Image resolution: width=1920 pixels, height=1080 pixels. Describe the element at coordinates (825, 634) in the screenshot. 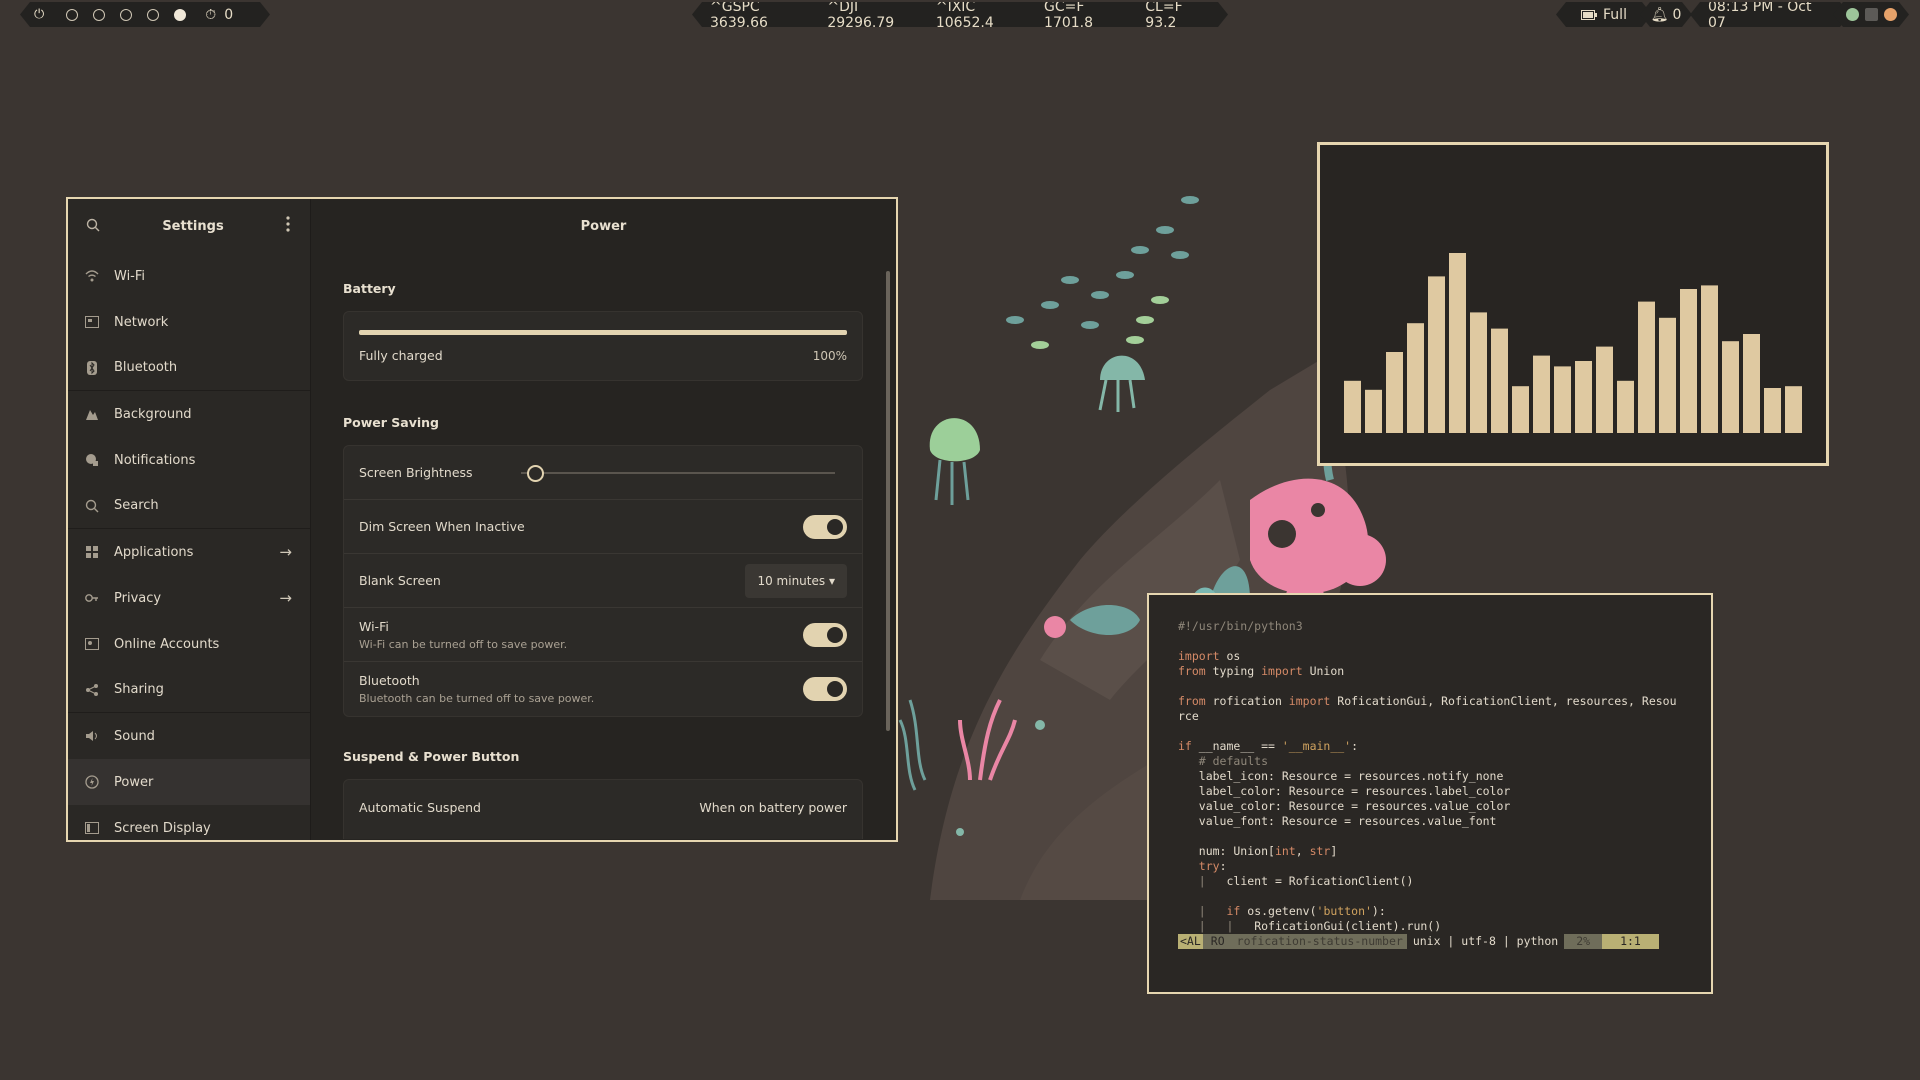

I see `wifi-toggle` at that location.